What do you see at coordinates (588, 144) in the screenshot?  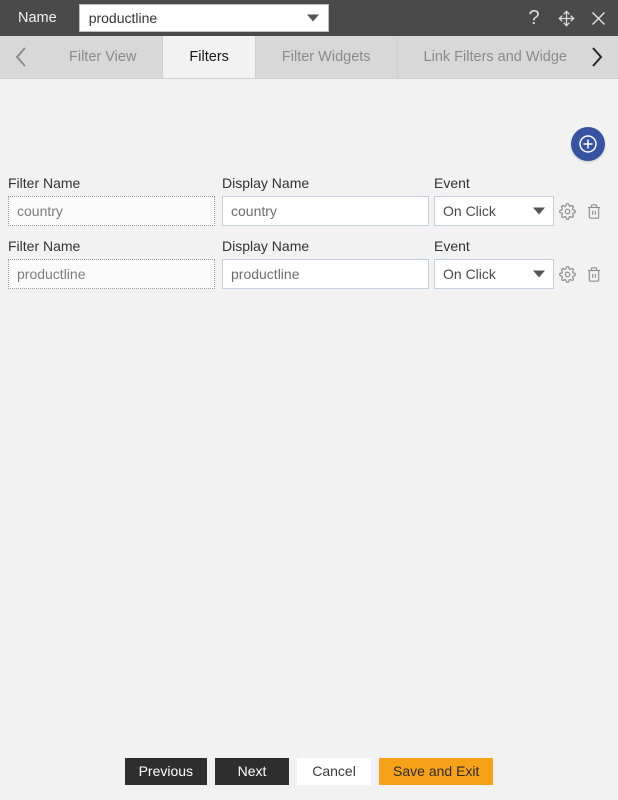 I see `add-filter-button` at bounding box center [588, 144].